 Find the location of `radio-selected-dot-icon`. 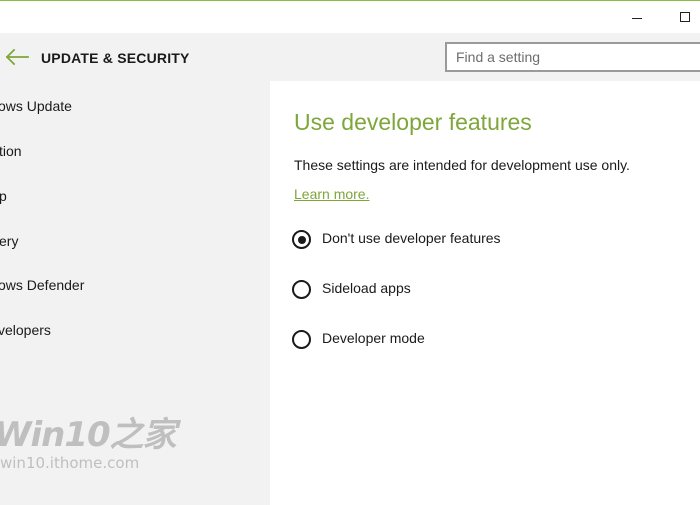

radio-selected-dot-icon is located at coordinates (301, 239).